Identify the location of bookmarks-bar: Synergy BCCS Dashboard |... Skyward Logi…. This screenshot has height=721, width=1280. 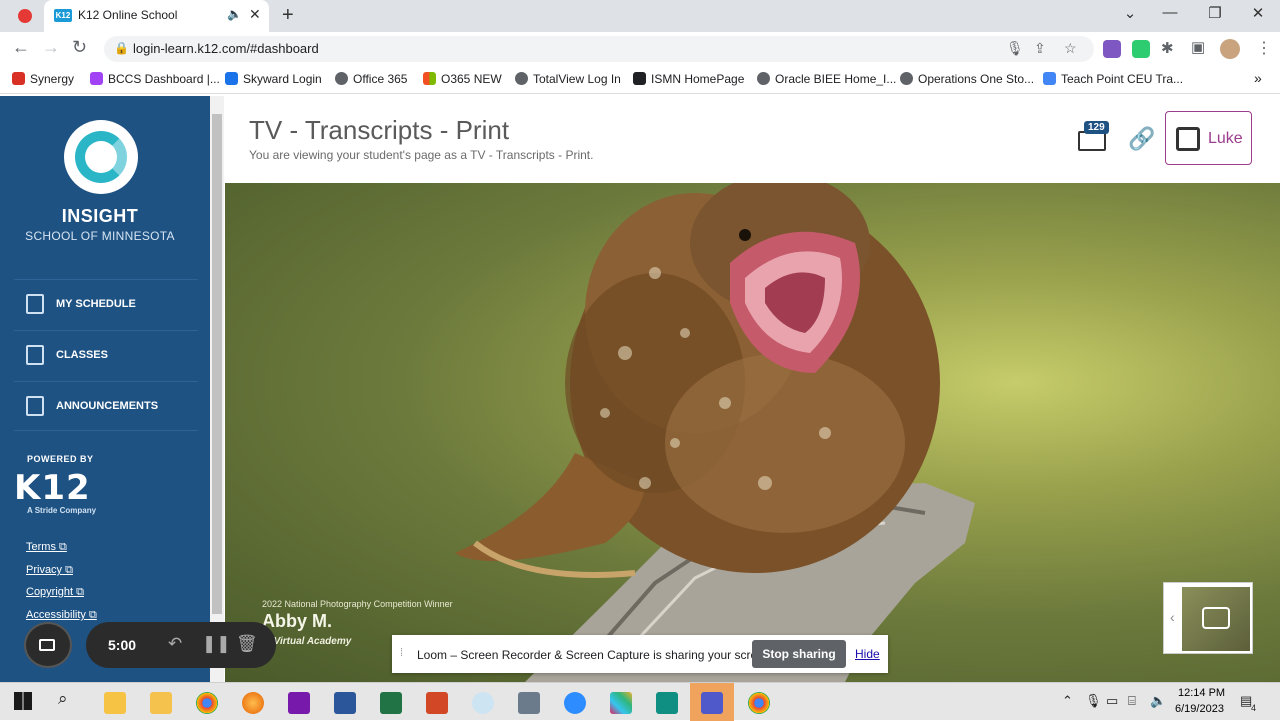
(640, 80).